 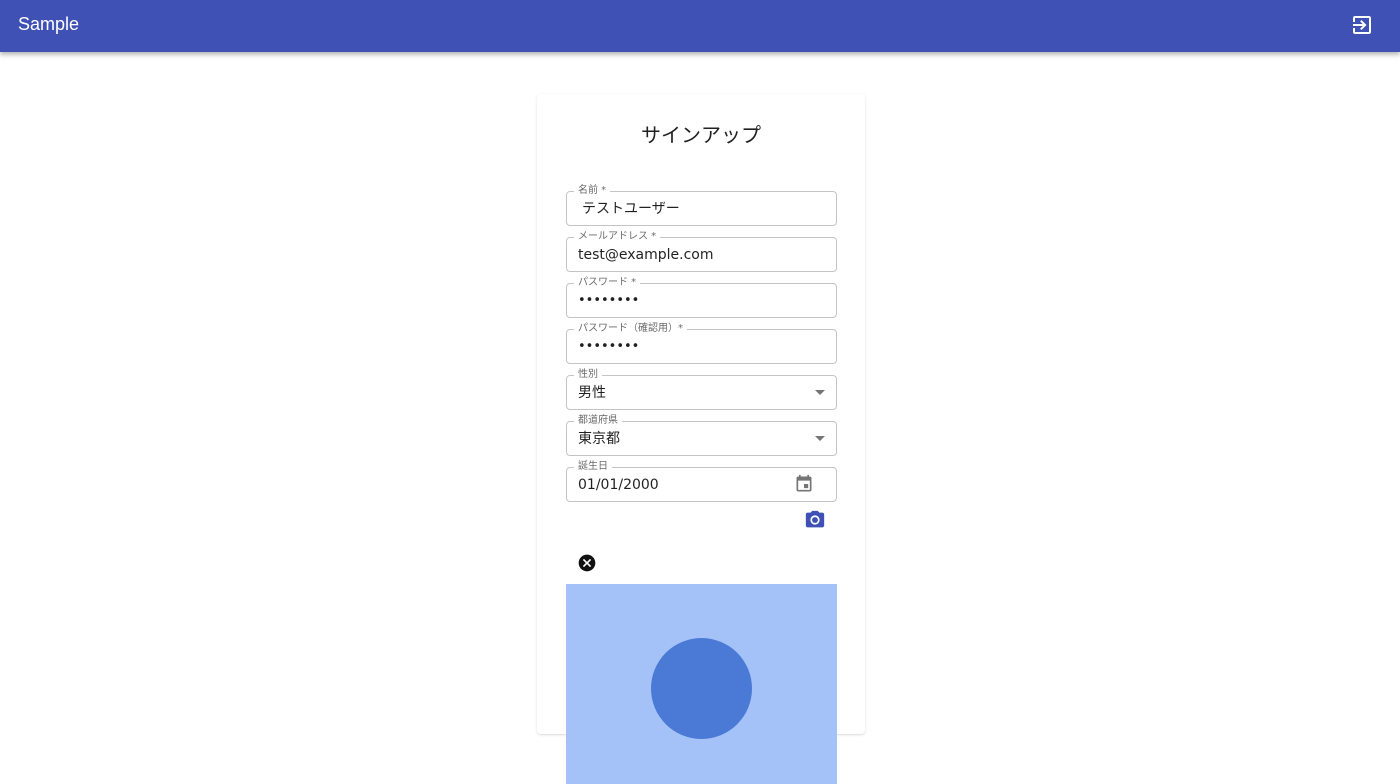 What do you see at coordinates (701, 298) in the screenshot?
I see `password-field: パスワード * ••••••••` at bounding box center [701, 298].